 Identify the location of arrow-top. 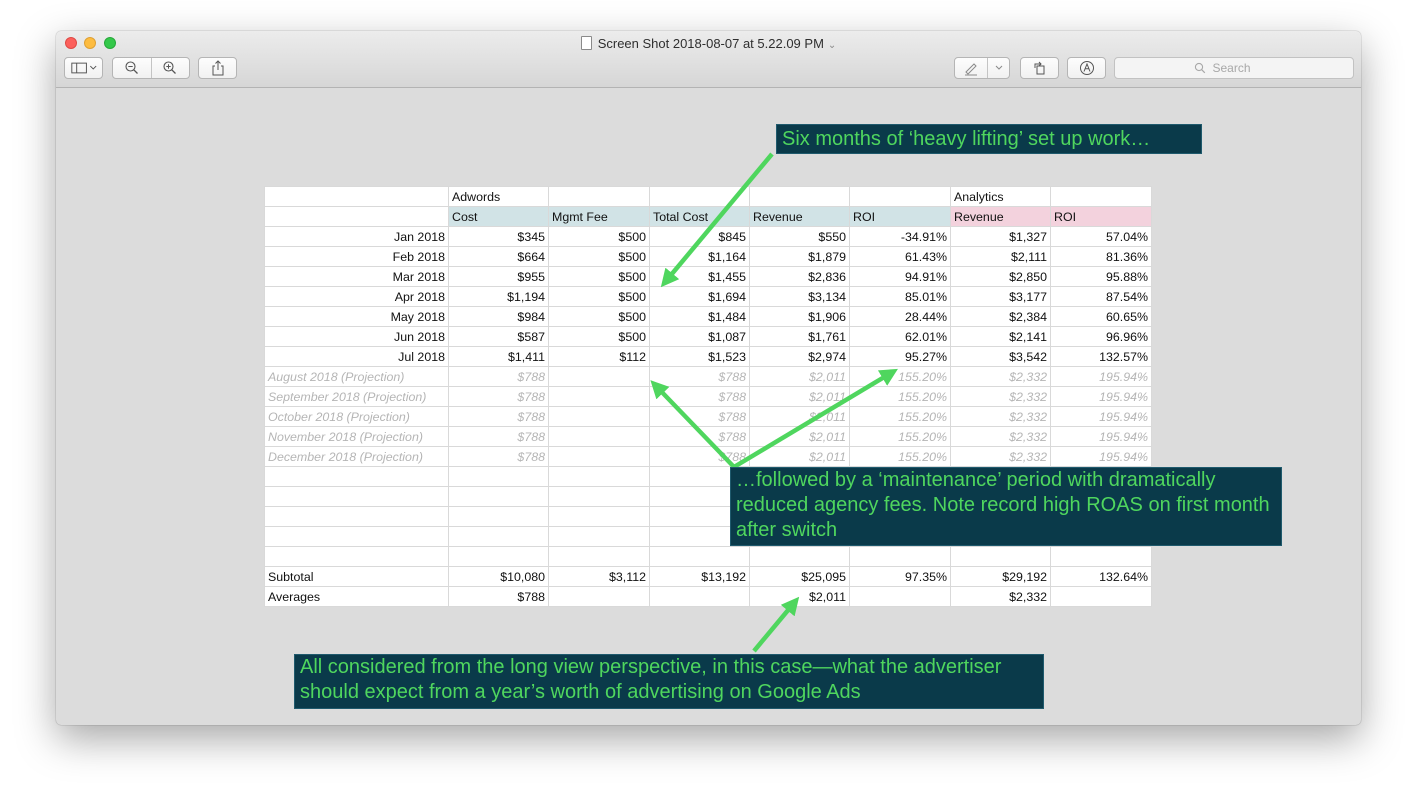
(717, 220).